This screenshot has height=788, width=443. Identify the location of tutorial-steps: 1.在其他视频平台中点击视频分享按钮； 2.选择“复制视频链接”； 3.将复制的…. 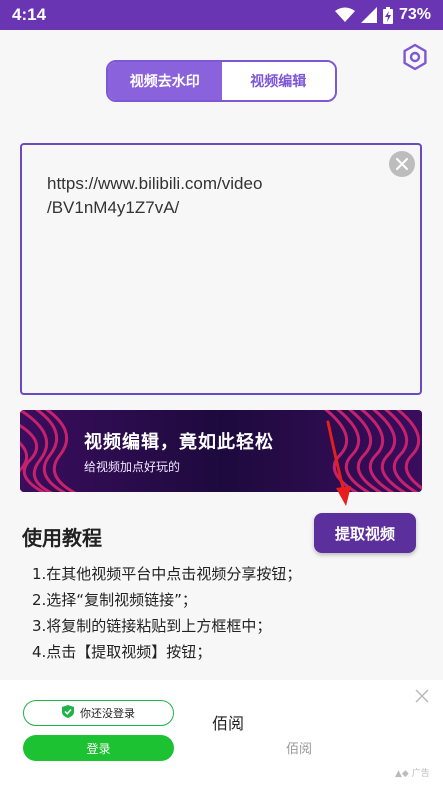
(166, 613).